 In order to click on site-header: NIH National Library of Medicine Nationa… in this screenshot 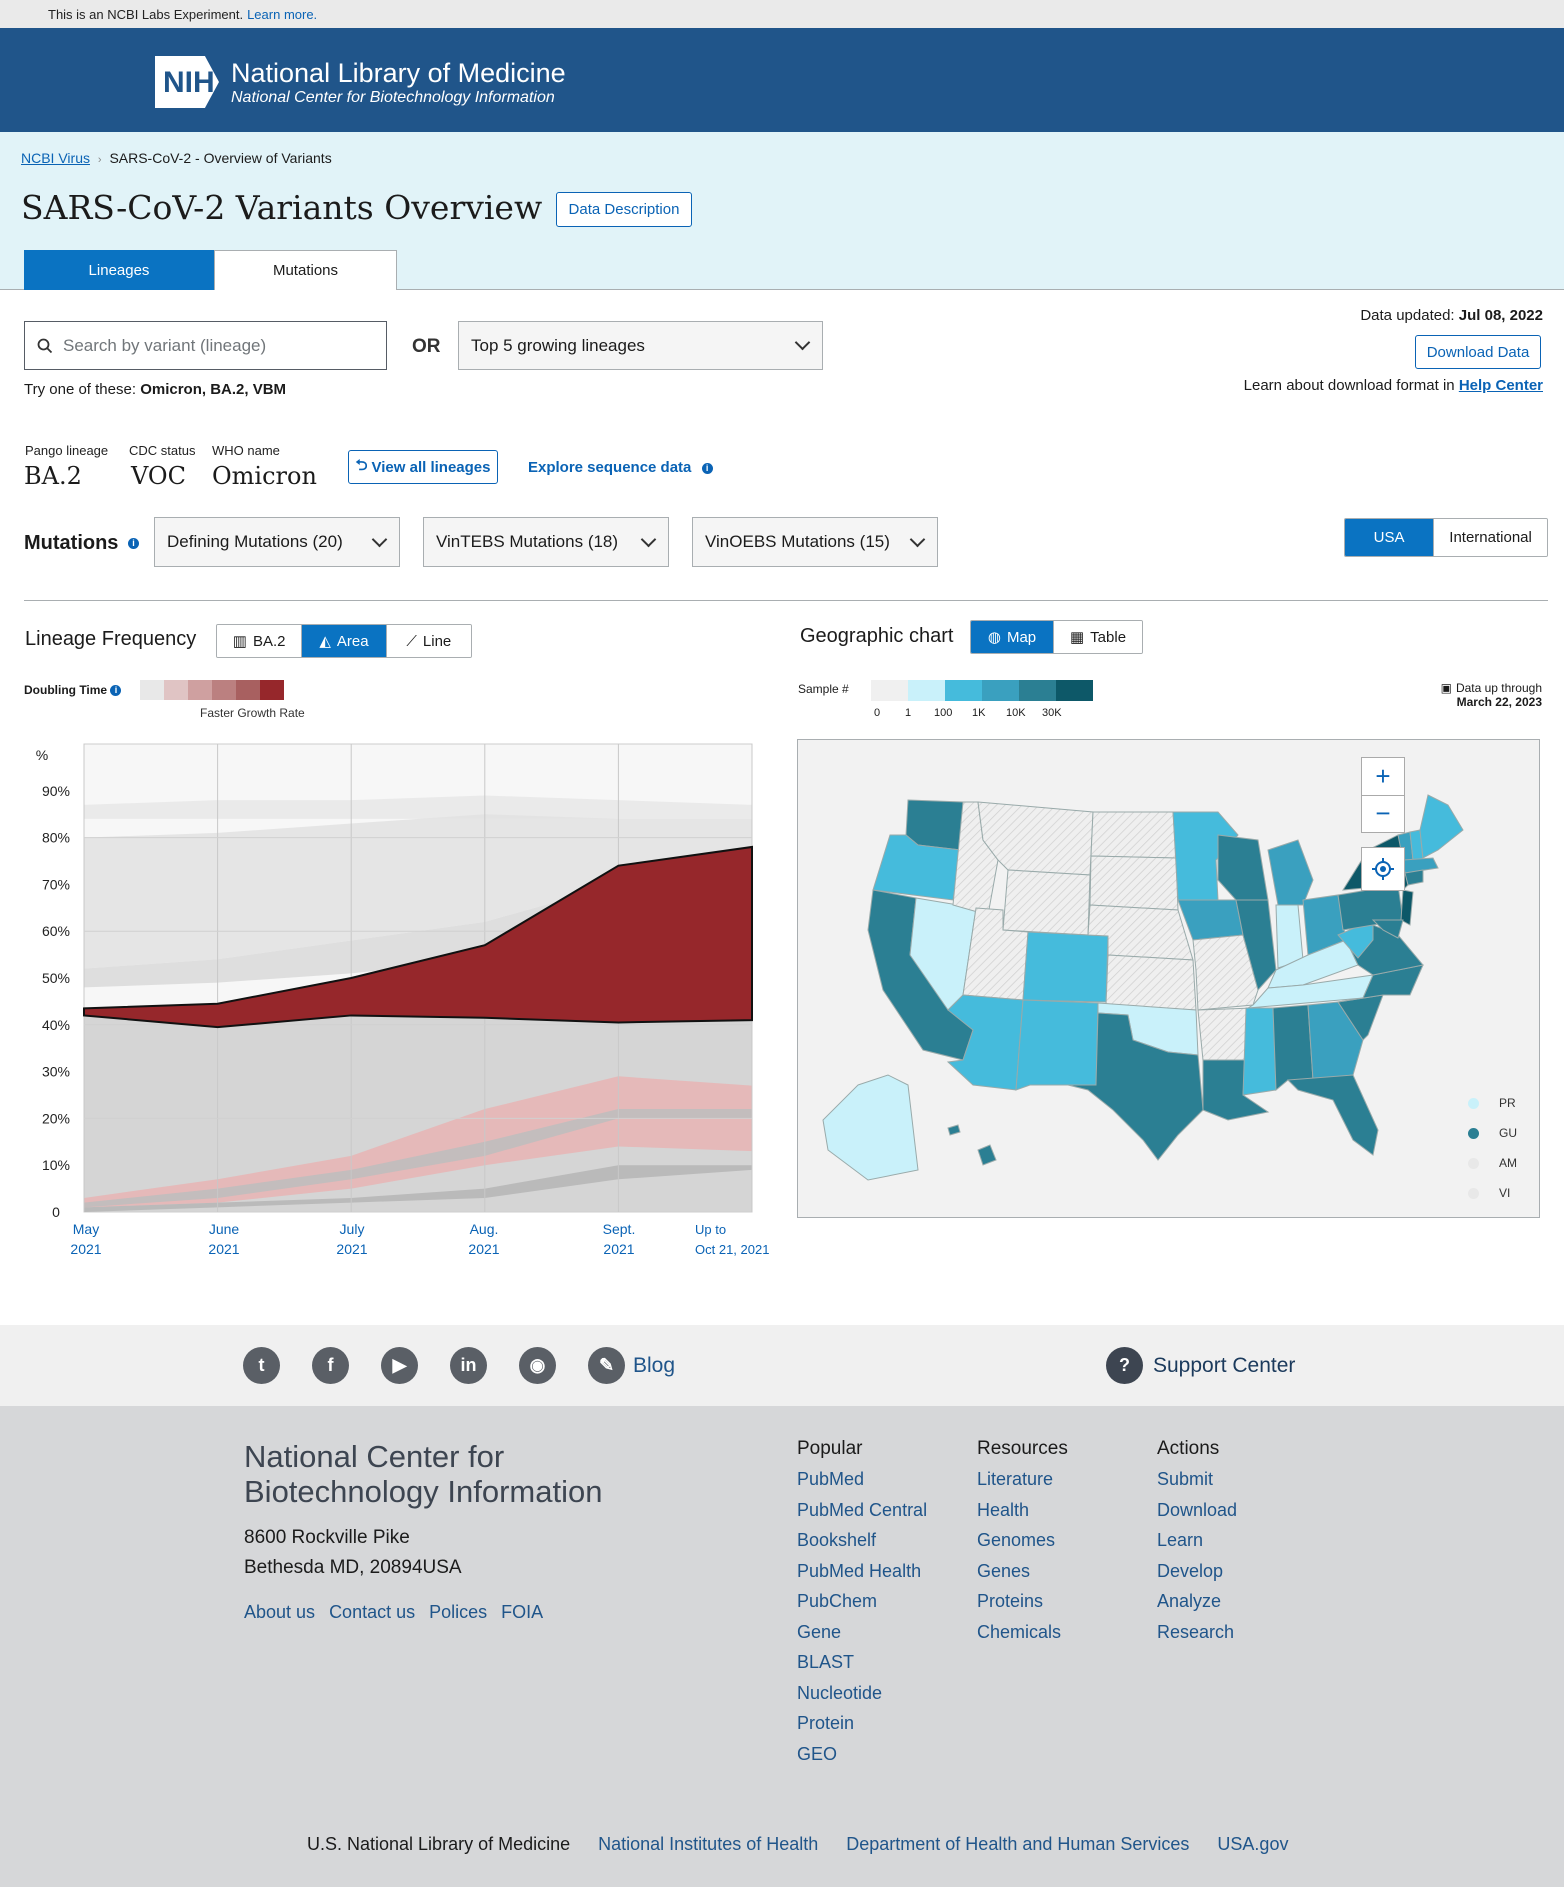, I will do `click(782, 80)`.